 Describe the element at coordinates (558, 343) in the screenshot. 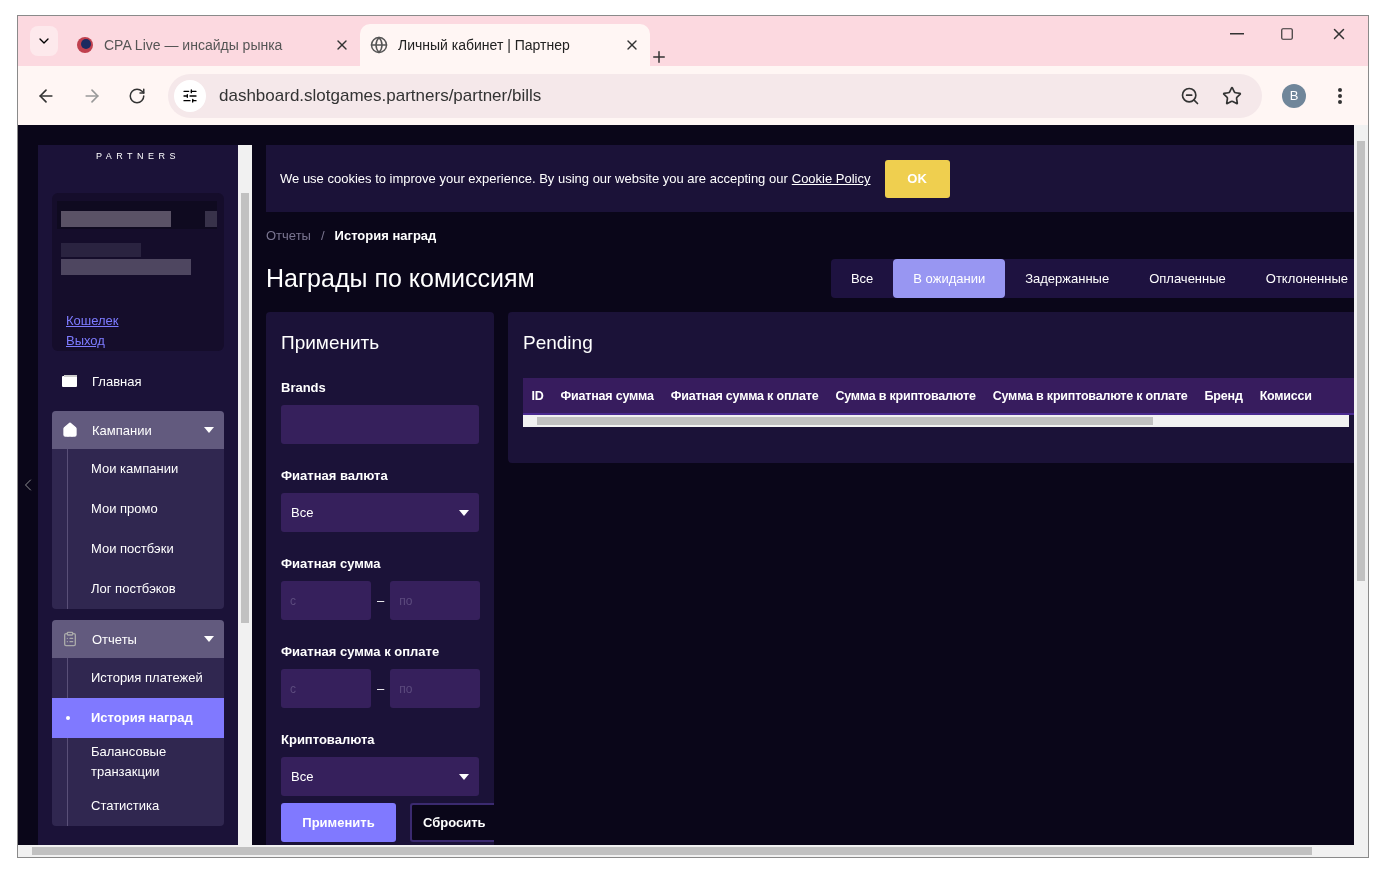

I see `panel-title: Pending` at that location.